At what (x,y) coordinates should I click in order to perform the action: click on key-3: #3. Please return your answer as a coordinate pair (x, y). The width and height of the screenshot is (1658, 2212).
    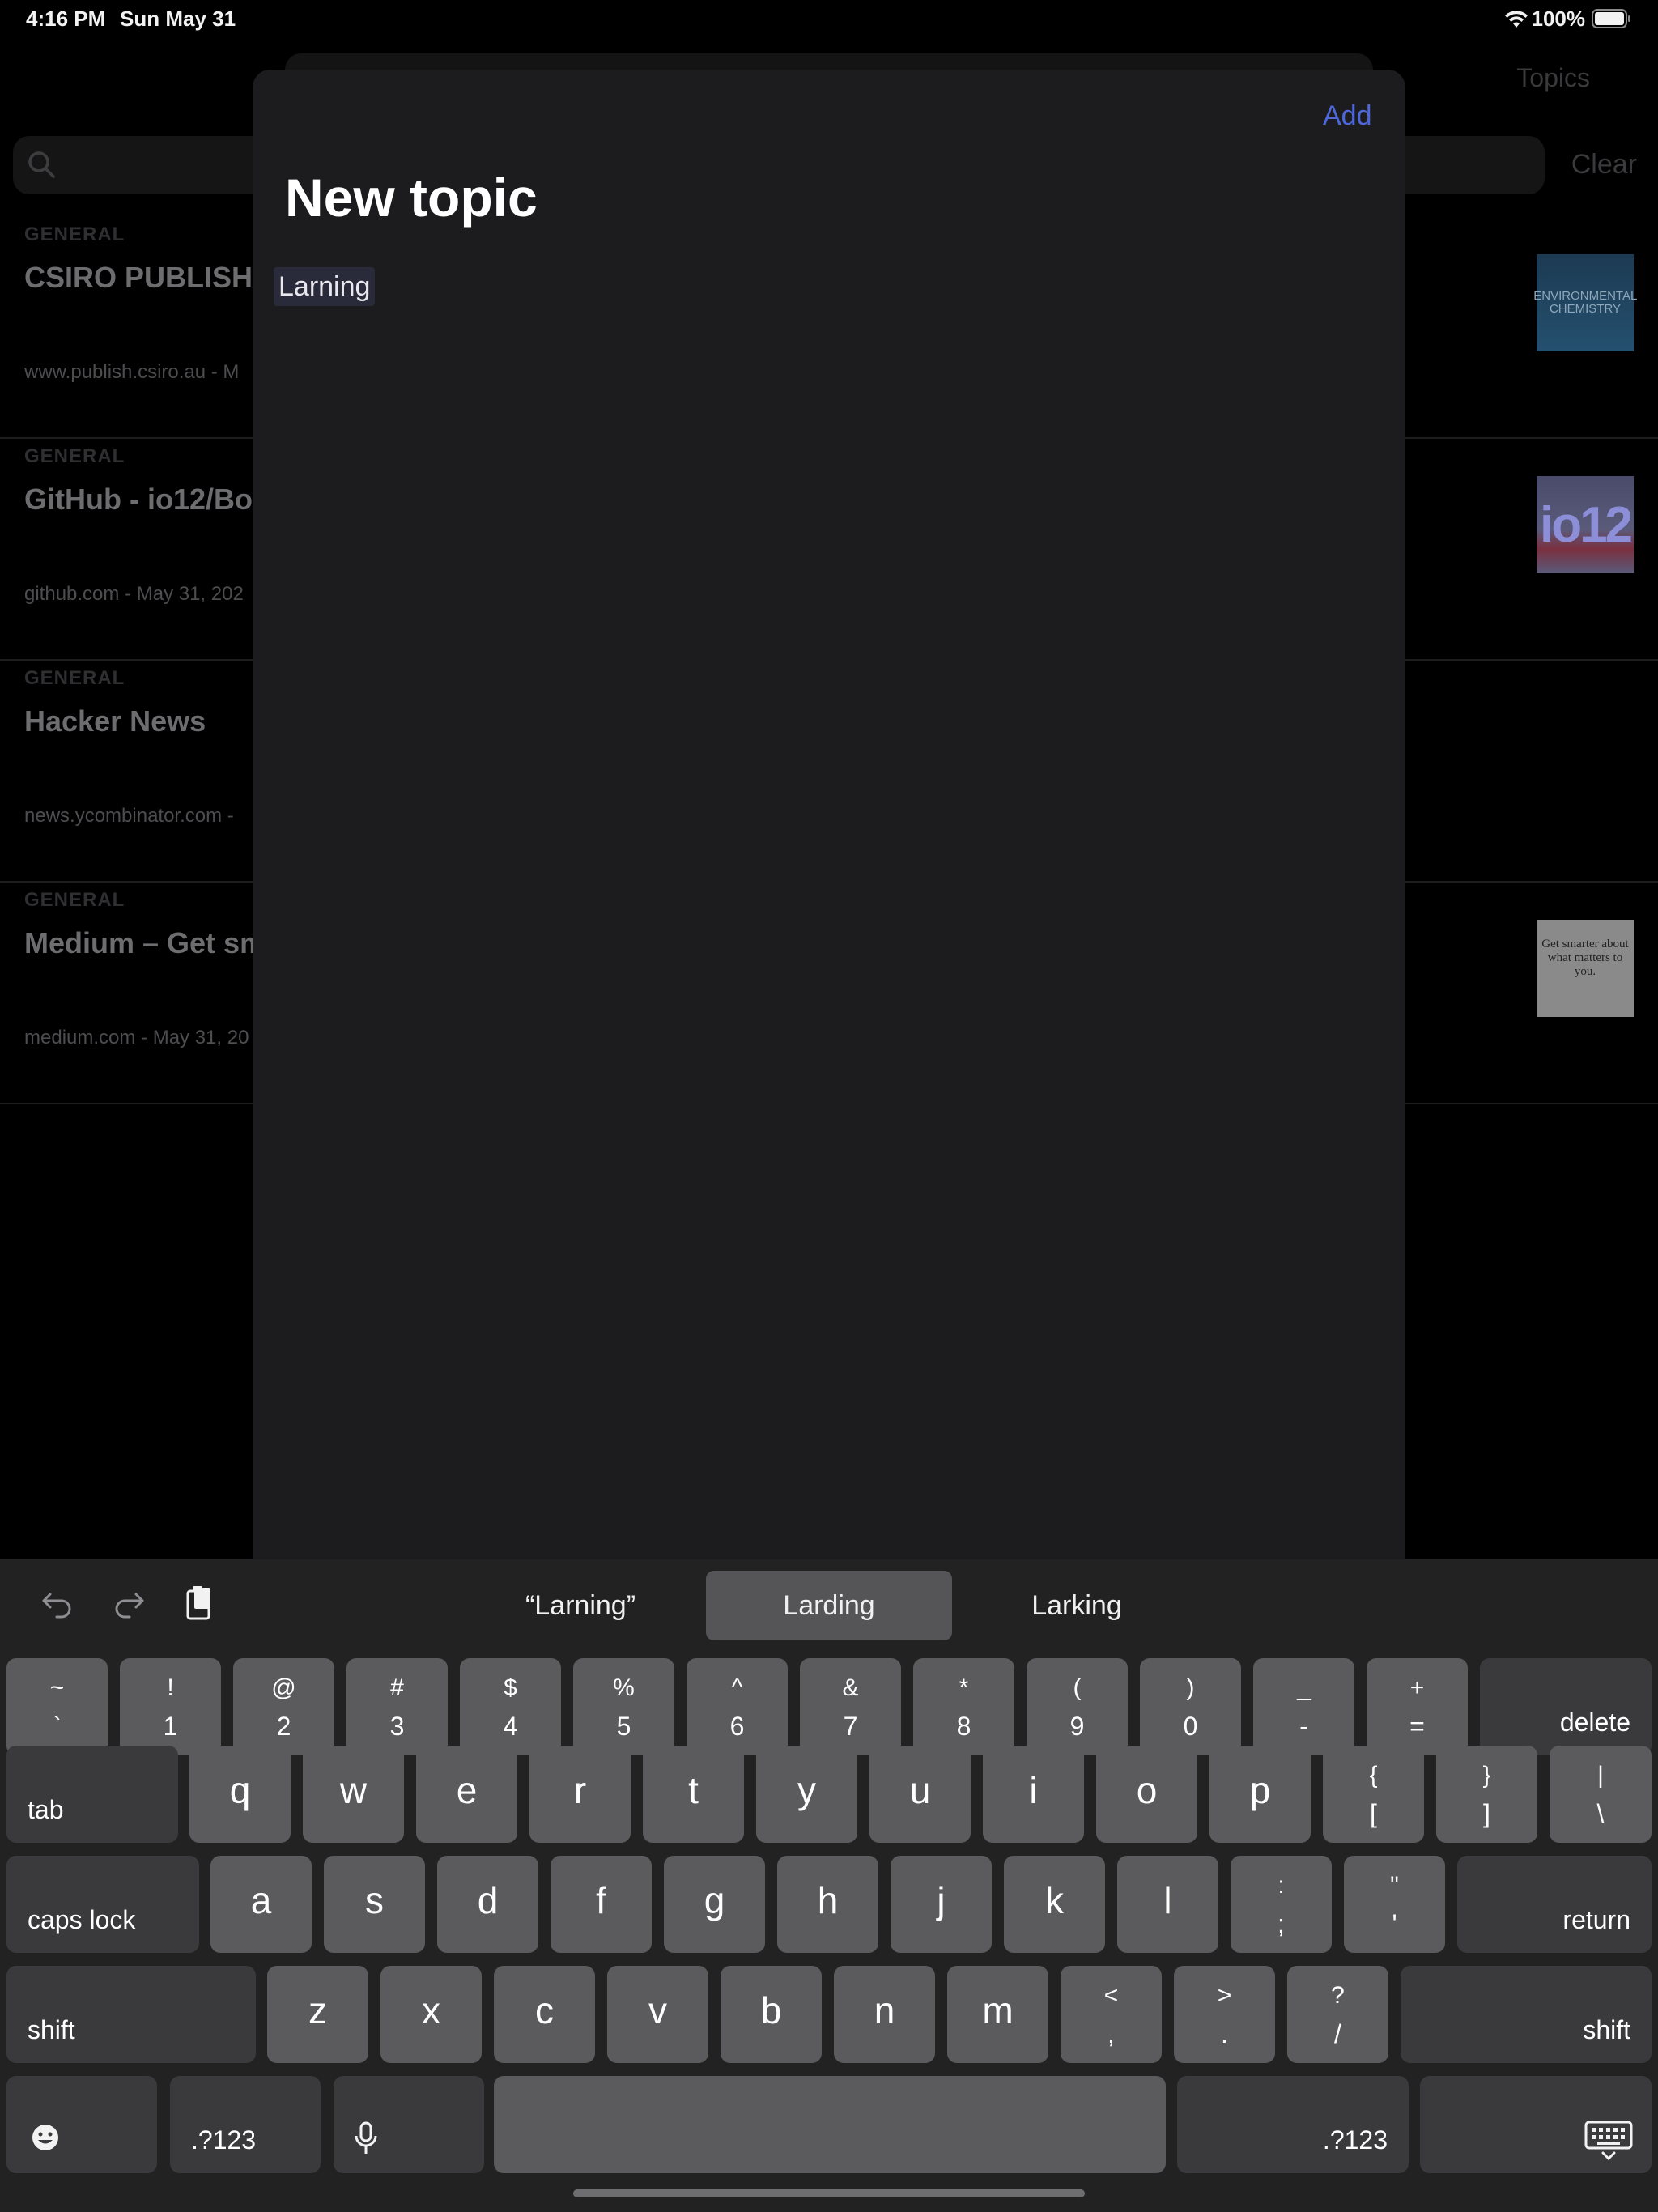
    Looking at the image, I should click on (397, 1707).